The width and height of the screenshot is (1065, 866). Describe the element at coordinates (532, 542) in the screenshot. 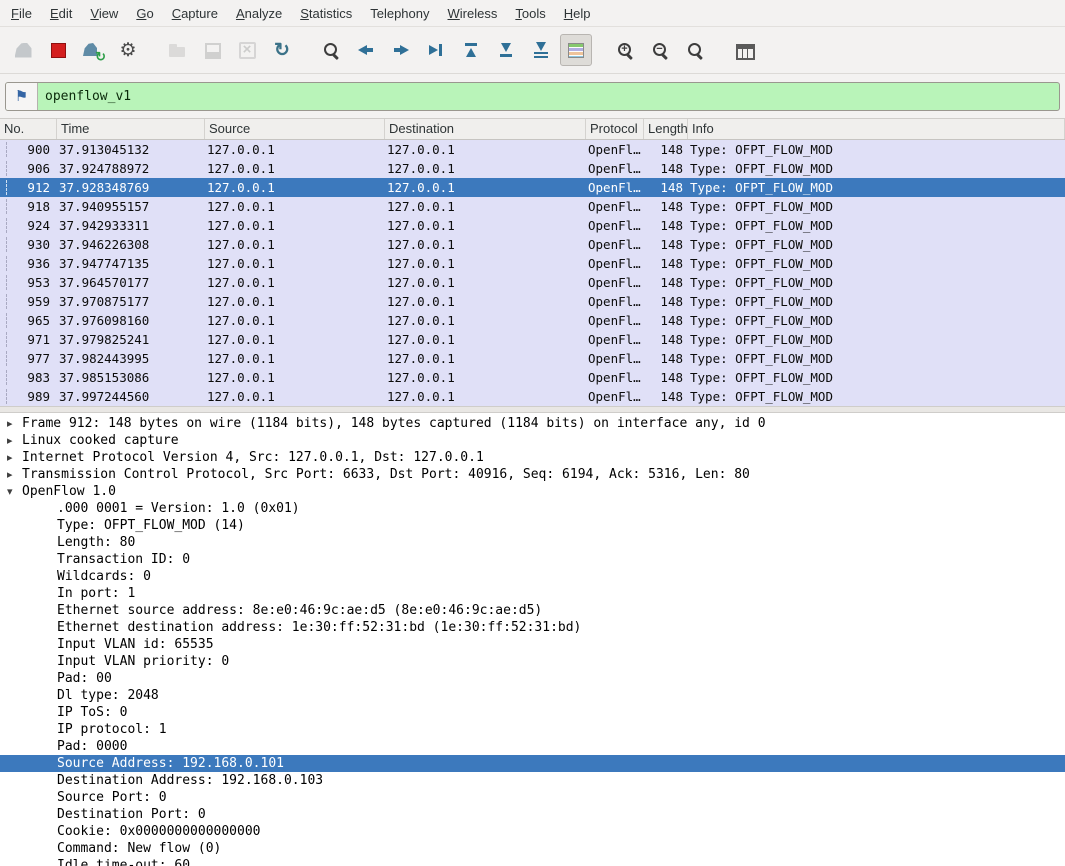

I see `detail-field-line: Length: 80` at that location.